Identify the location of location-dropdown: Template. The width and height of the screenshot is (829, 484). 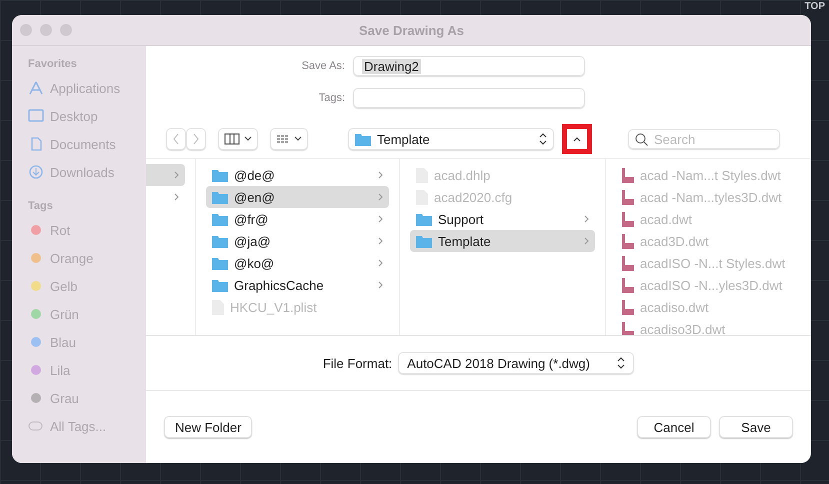
(451, 139).